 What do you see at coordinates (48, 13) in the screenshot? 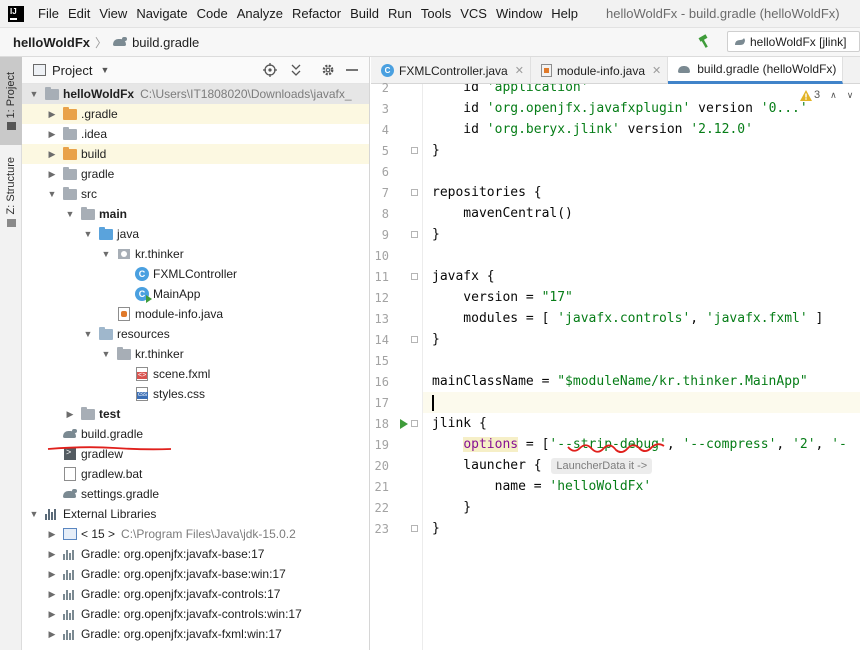
I see `menu-file: File` at bounding box center [48, 13].